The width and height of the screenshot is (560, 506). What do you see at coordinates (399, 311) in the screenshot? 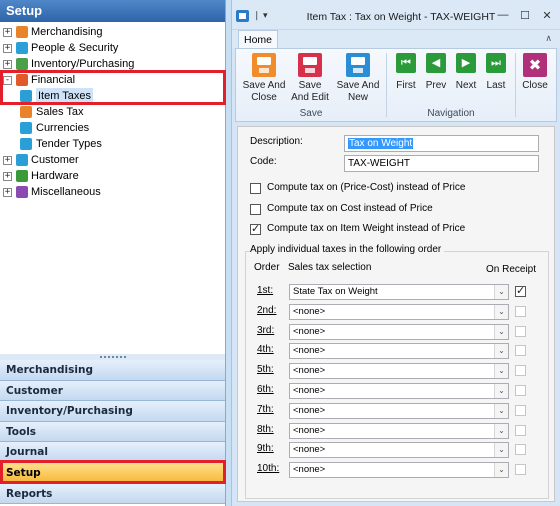
I see `sales-tax-select-2: <none> ⌄` at bounding box center [399, 311].